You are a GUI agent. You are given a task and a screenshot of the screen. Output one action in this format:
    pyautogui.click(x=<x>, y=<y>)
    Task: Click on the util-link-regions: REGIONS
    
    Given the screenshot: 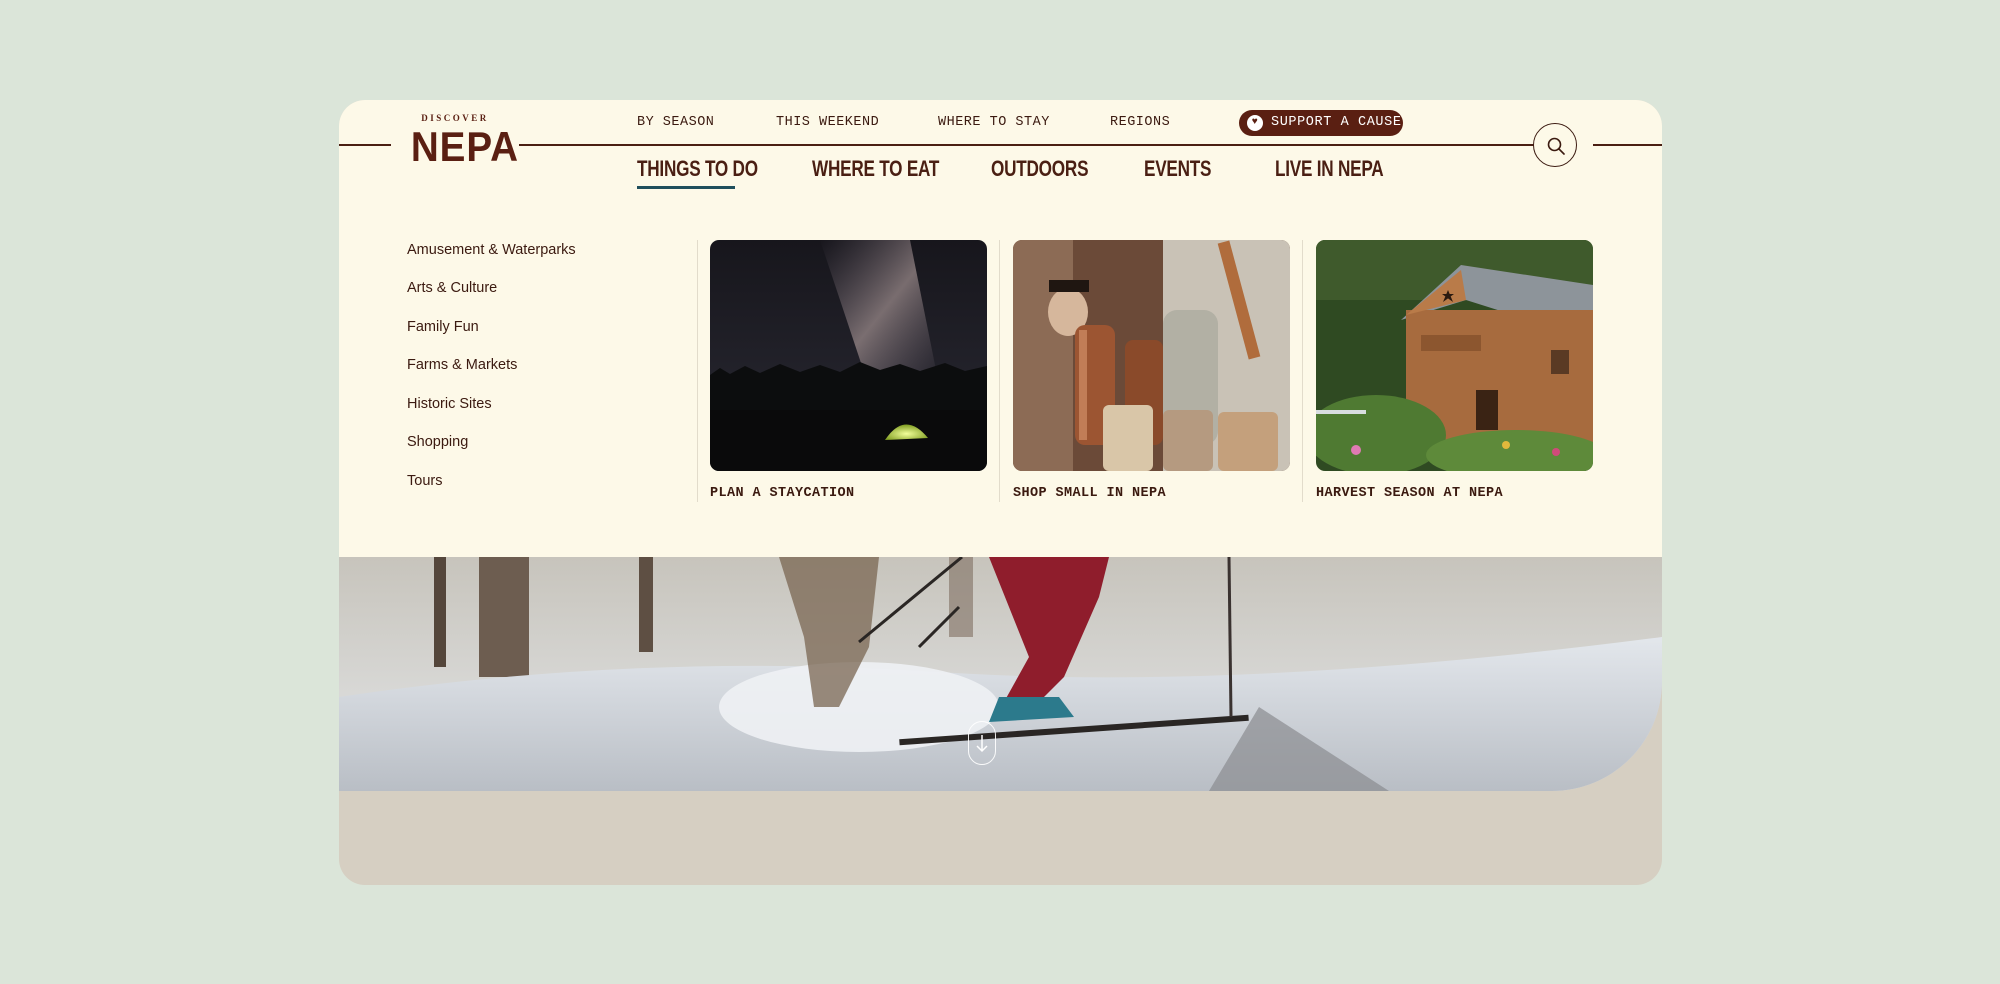 What is the action you would take?
    pyautogui.click(x=1140, y=123)
    